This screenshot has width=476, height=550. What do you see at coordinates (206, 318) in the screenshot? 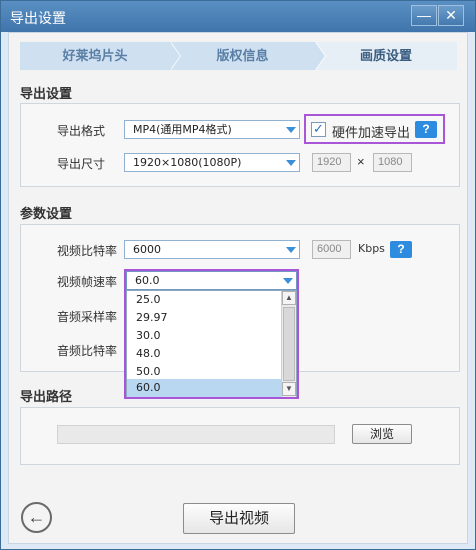
I see `framerate-option: 29.97` at bounding box center [206, 318].